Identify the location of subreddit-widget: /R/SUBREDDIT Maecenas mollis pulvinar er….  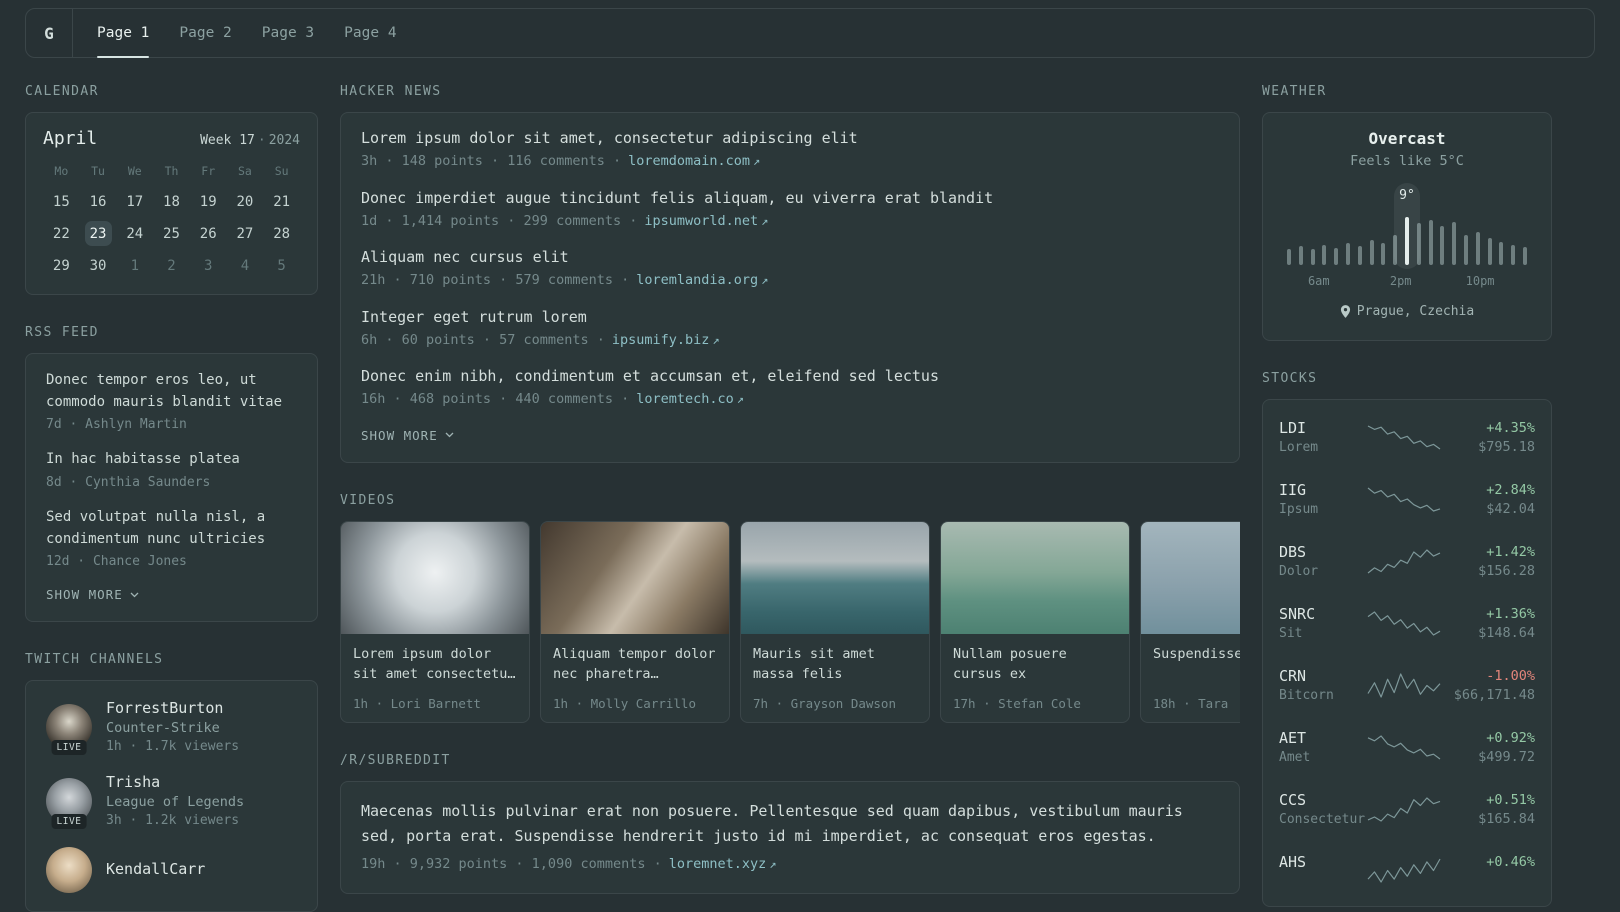
(790, 823).